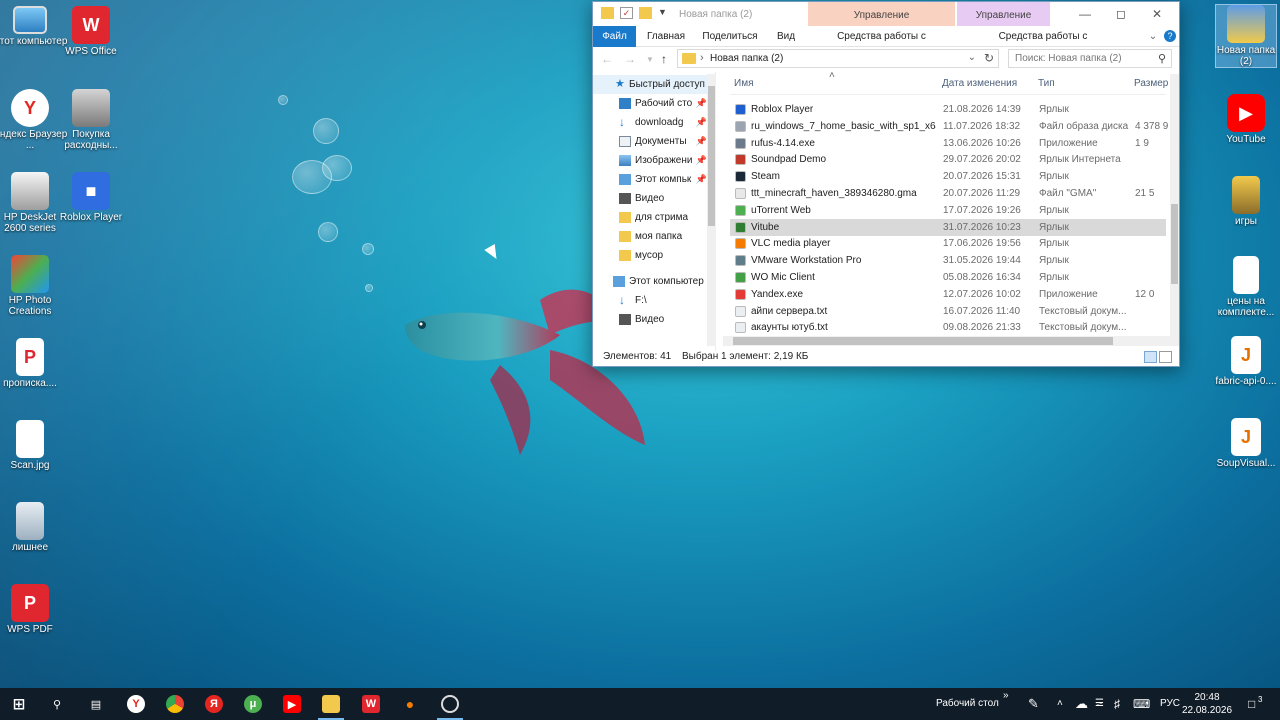 Image resolution: width=1280 pixels, height=720 pixels. What do you see at coordinates (1090, 58) in the screenshot?
I see `search-input: Поиск: Новая папка (2) ⚲` at bounding box center [1090, 58].